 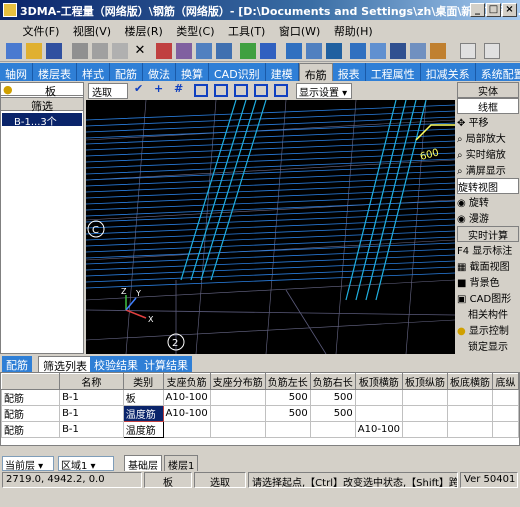 I want to click on rect4-icon, so click(x=261, y=90).